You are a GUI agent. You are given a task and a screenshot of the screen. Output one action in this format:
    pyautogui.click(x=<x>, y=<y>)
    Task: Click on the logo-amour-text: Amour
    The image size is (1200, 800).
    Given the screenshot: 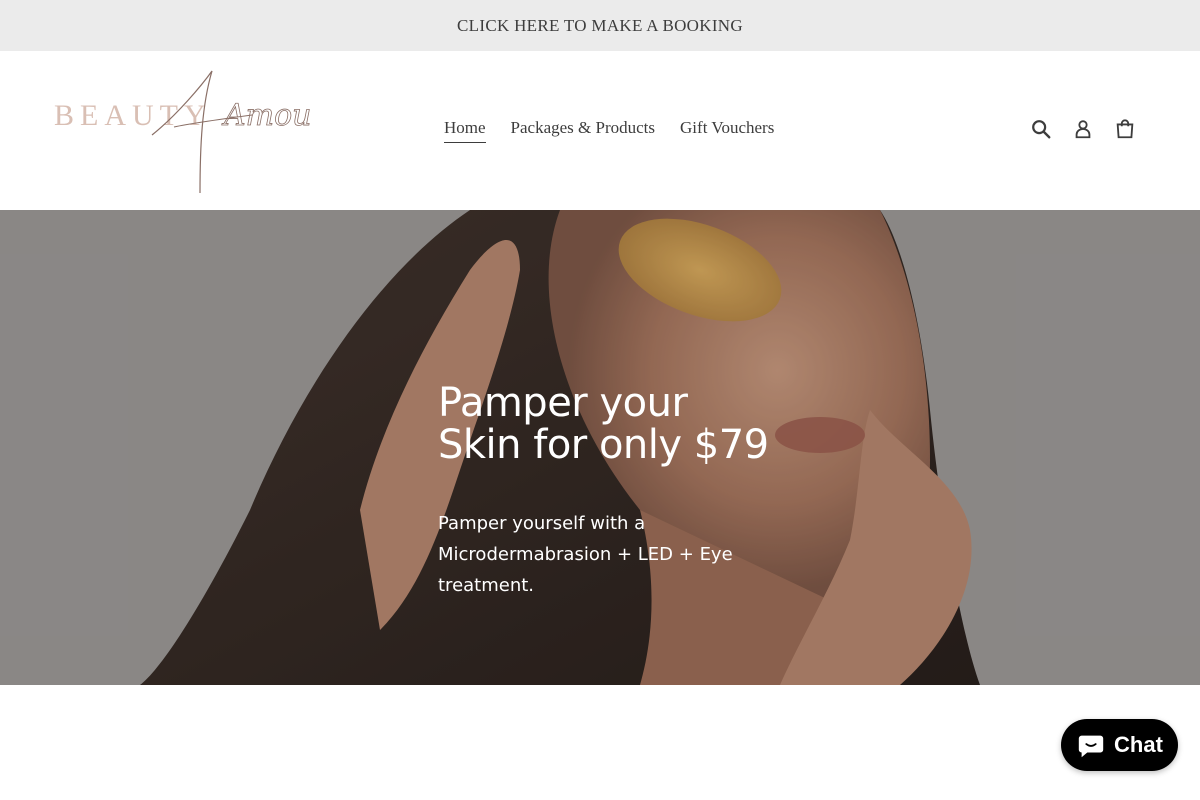 What is the action you would take?
    pyautogui.click(x=266, y=115)
    